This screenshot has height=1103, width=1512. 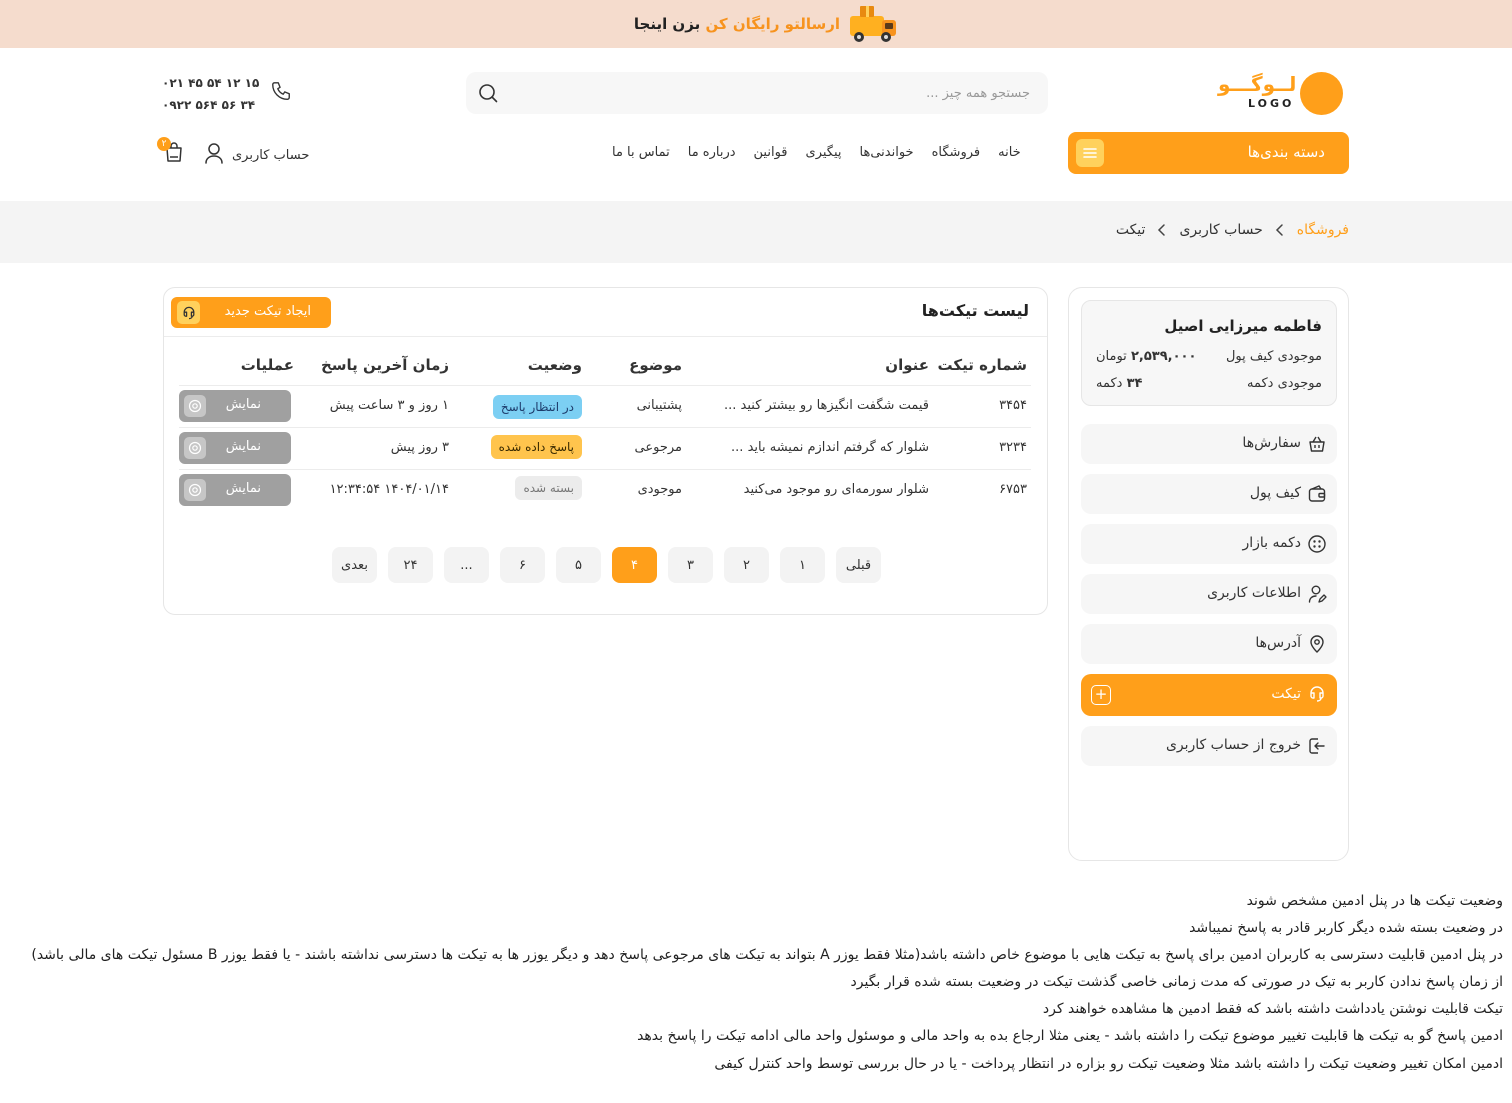 What do you see at coordinates (690, 565) in the screenshot?
I see `page-button: ۳` at bounding box center [690, 565].